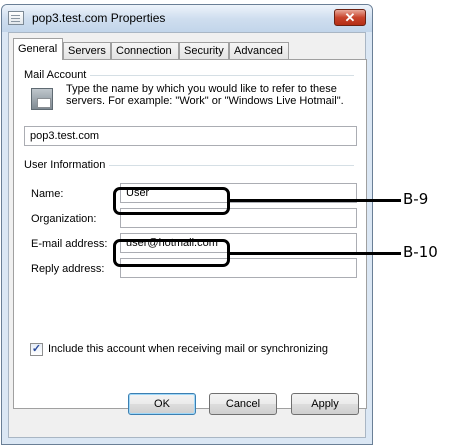  I want to click on tab-security: Security, so click(204, 50).